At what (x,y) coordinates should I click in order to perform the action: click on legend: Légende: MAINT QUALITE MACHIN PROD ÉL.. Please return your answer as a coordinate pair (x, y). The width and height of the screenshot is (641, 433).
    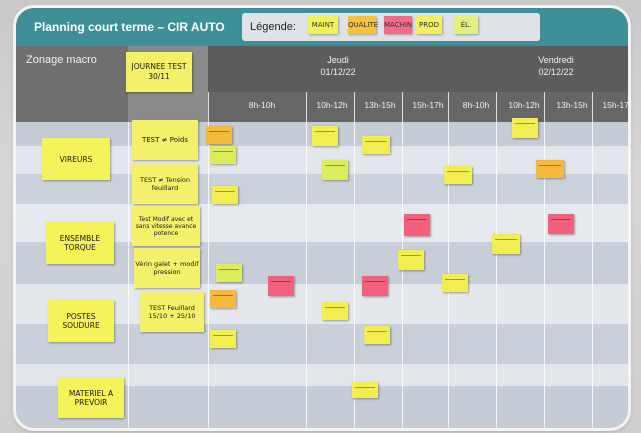
    Looking at the image, I should click on (391, 27).